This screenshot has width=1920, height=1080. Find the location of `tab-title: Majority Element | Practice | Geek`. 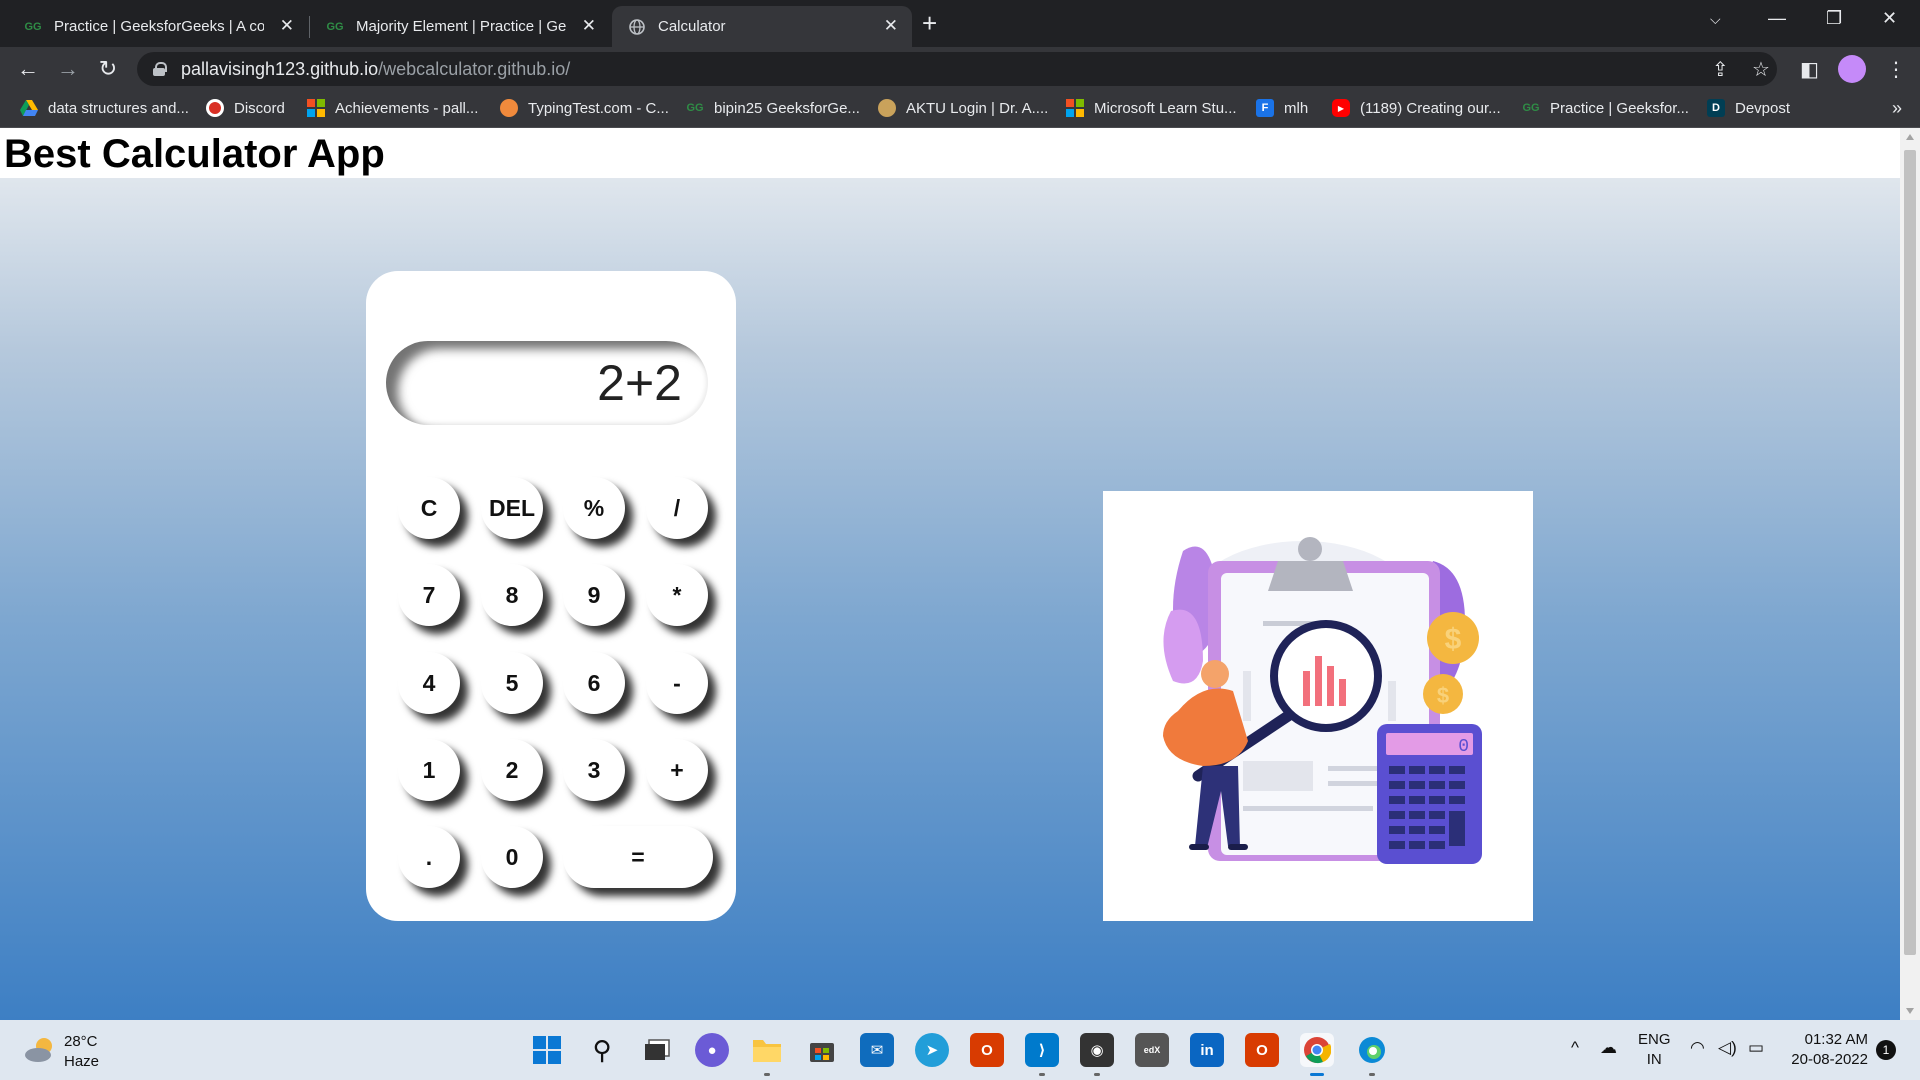

tab-title: Majority Element | Practice | Geek is located at coordinates (461, 26).